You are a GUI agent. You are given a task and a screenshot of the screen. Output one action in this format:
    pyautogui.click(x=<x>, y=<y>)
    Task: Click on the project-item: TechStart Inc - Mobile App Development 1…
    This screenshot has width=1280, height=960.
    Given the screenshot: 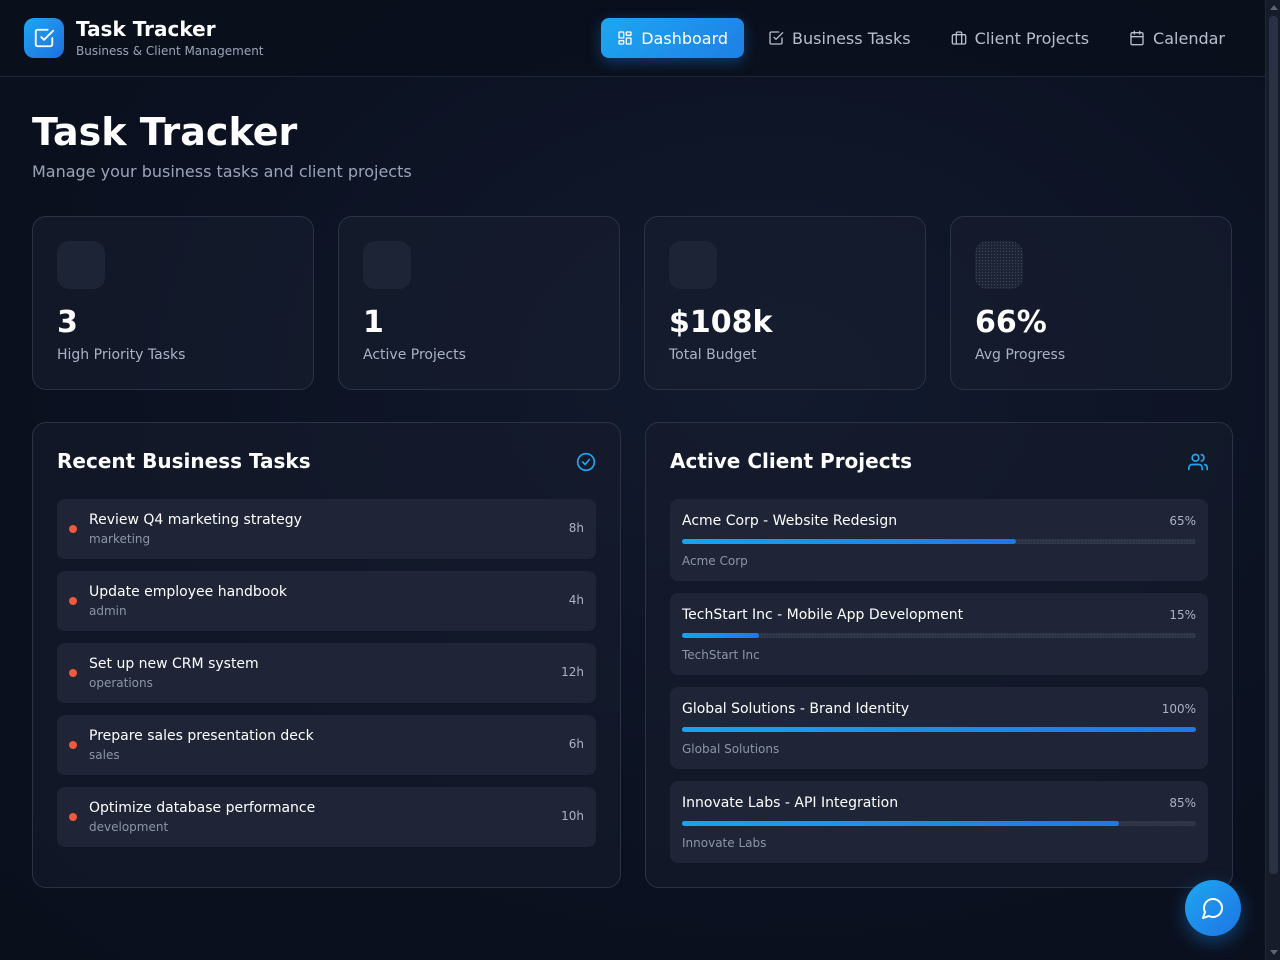 What is the action you would take?
    pyautogui.click(x=939, y=634)
    